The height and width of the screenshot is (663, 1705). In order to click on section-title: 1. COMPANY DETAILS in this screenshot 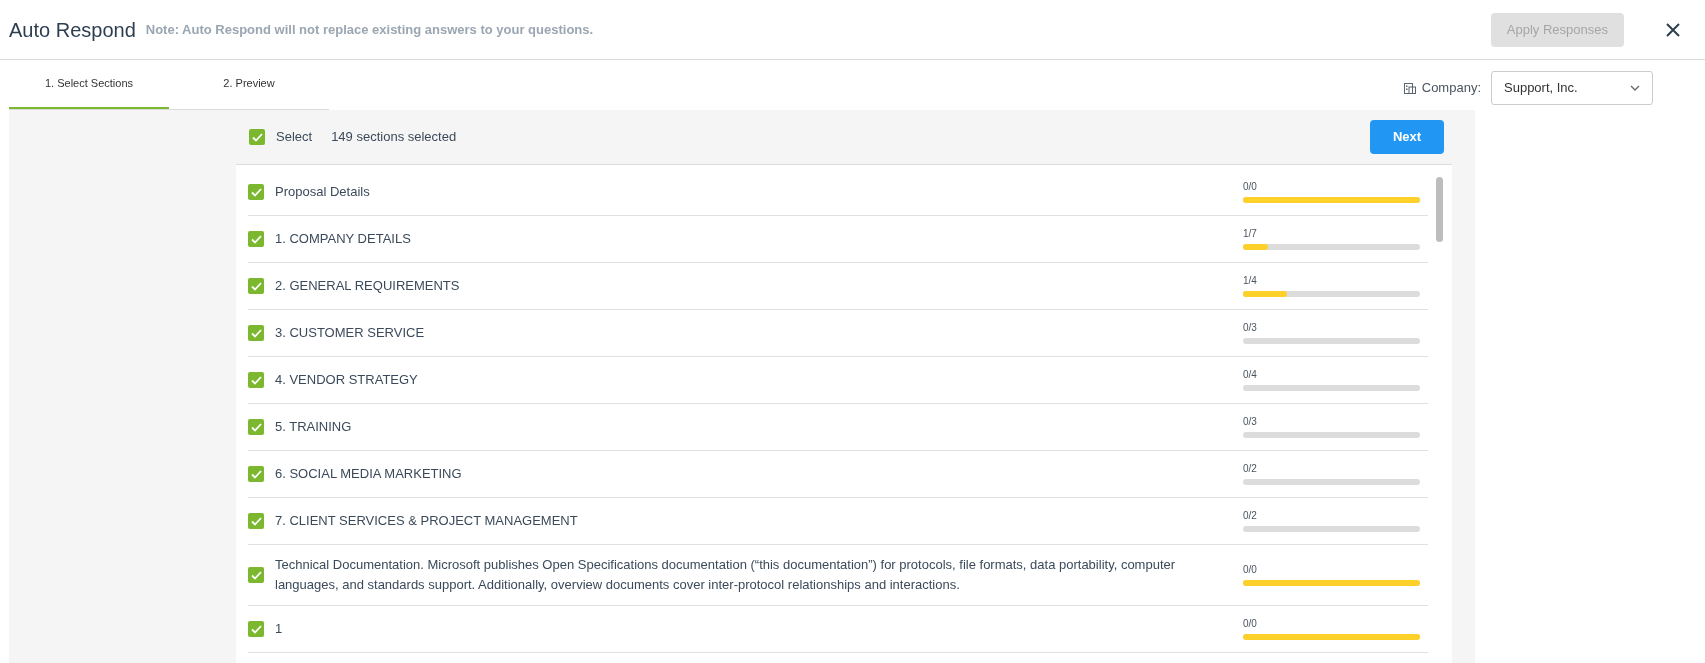, I will do `click(343, 239)`.